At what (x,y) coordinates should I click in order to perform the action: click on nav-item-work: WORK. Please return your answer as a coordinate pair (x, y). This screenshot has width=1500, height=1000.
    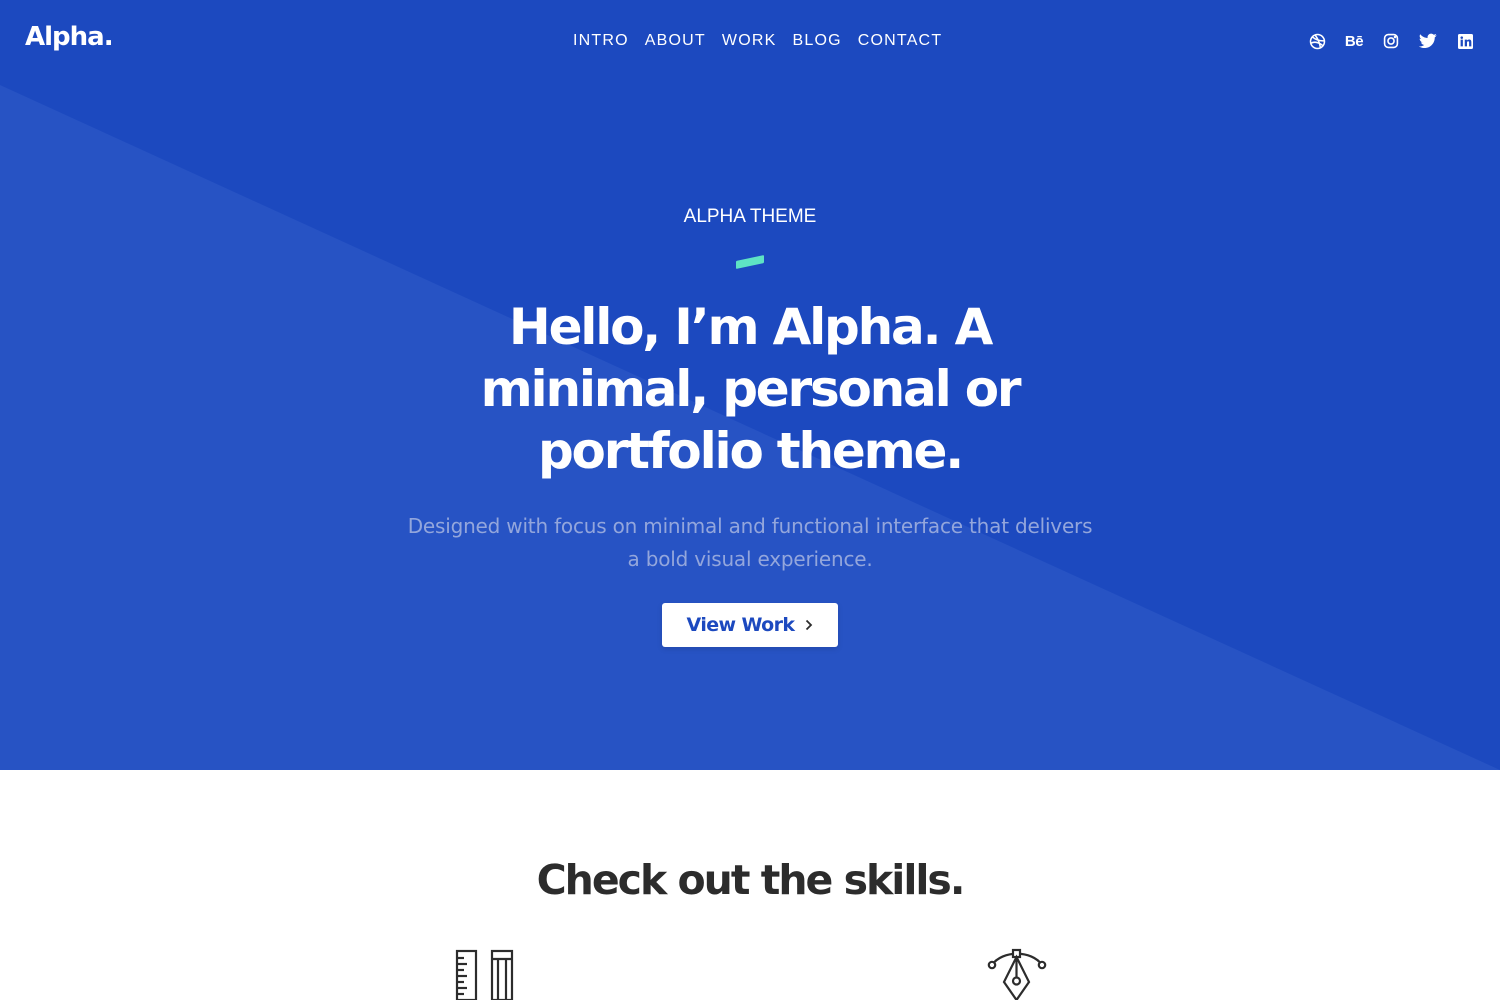
    Looking at the image, I should click on (749, 41).